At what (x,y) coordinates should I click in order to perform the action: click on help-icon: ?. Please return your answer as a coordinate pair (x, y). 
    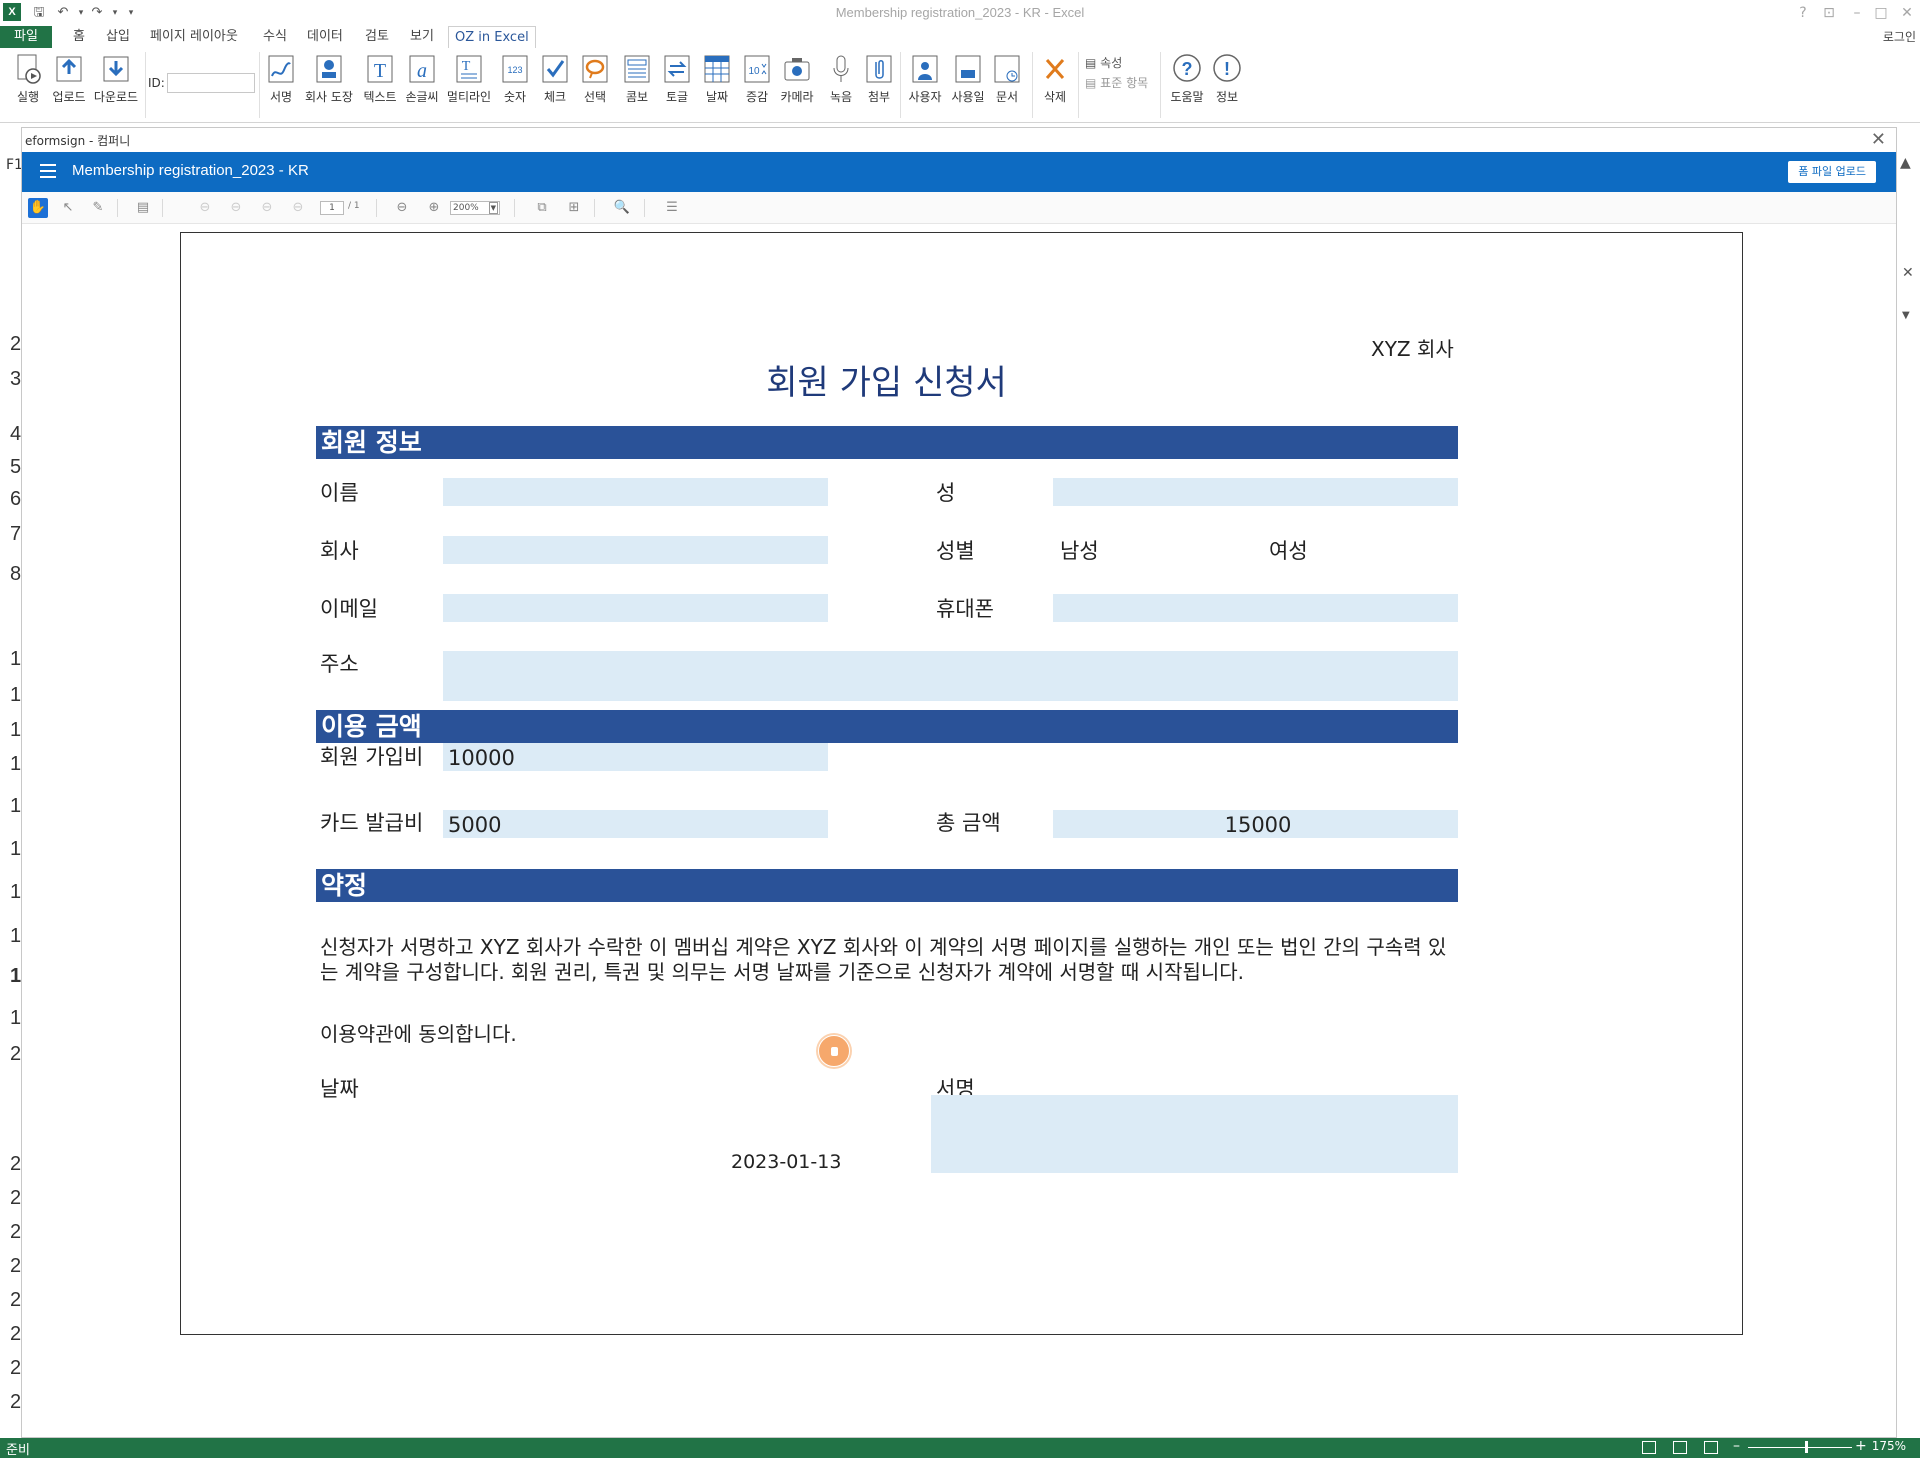
    Looking at the image, I should click on (1803, 13).